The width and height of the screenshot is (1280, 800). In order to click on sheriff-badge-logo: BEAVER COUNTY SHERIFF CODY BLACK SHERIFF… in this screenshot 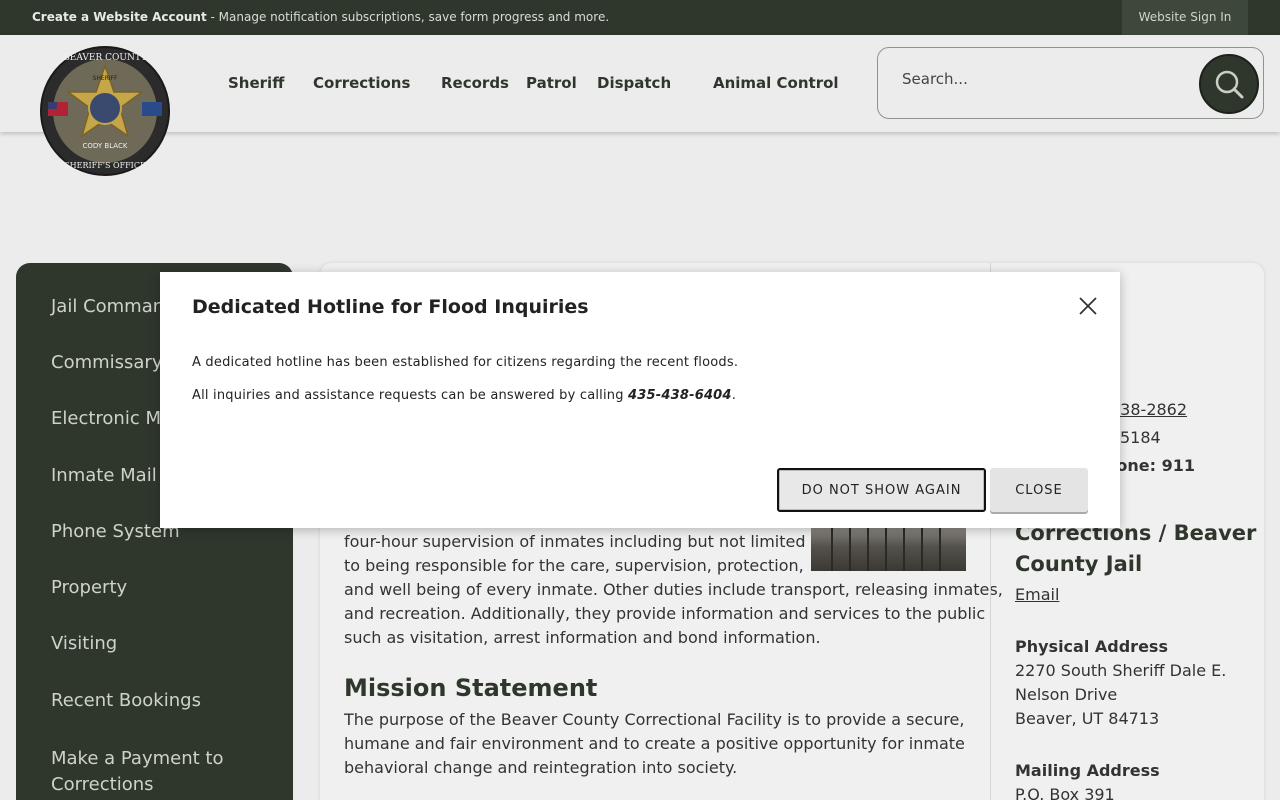, I will do `click(105, 111)`.